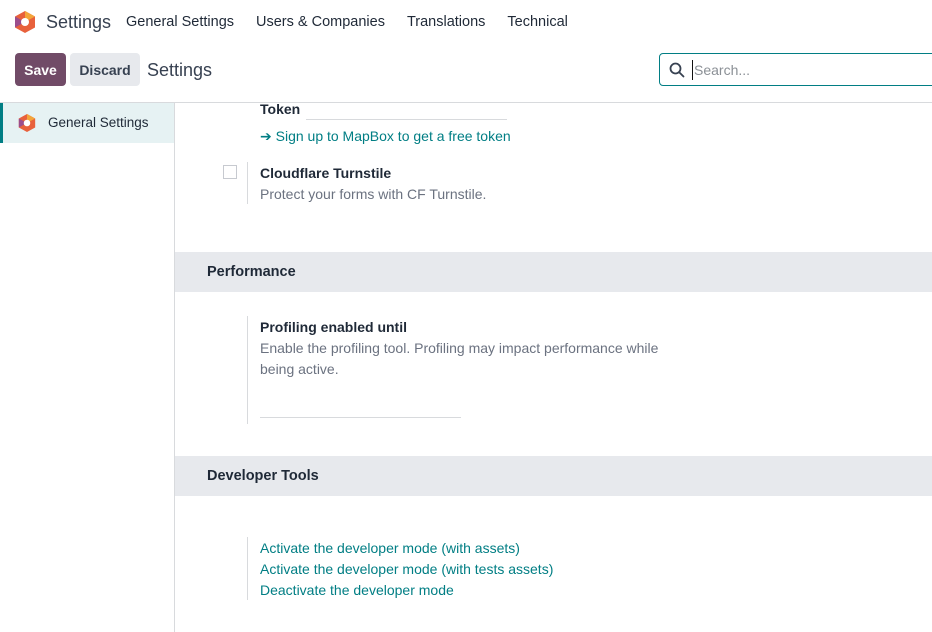  I want to click on developer-tools-section-header: Developer Tools, so click(553, 476).